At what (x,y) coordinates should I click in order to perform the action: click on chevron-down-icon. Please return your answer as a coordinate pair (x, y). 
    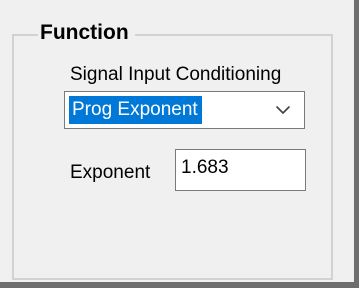
    Looking at the image, I should click on (283, 110).